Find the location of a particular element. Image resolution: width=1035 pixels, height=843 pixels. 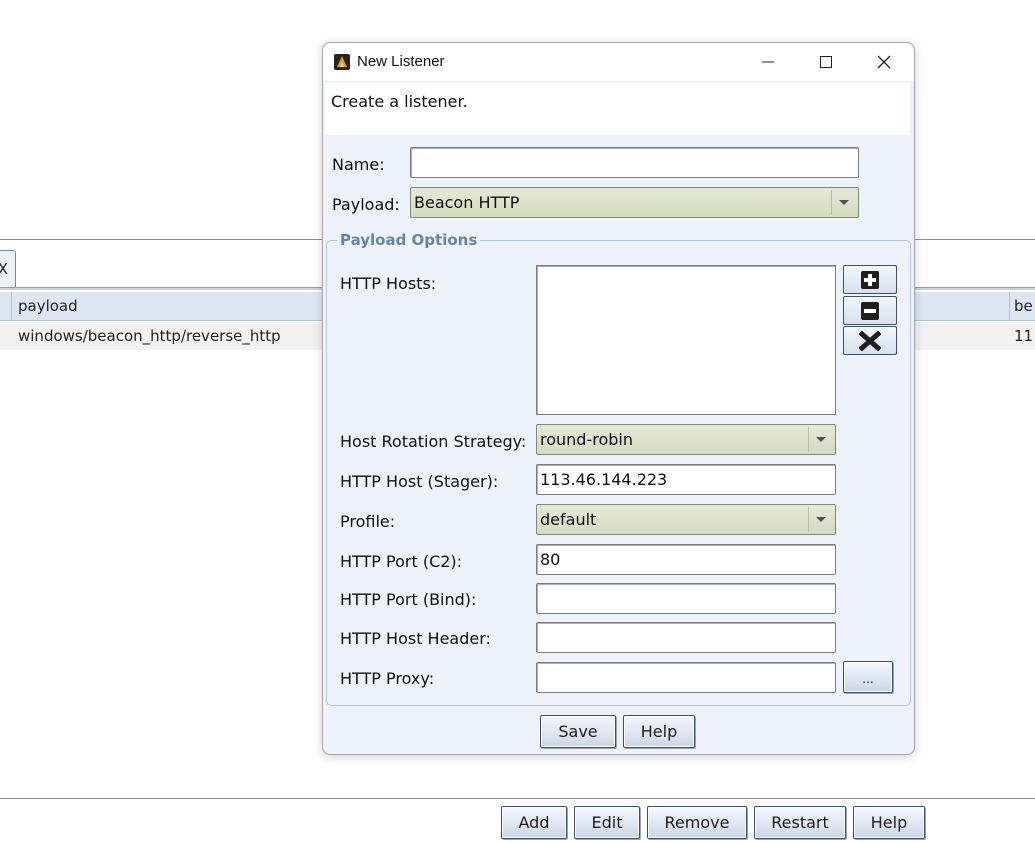

close-button is located at coordinates (884, 62).